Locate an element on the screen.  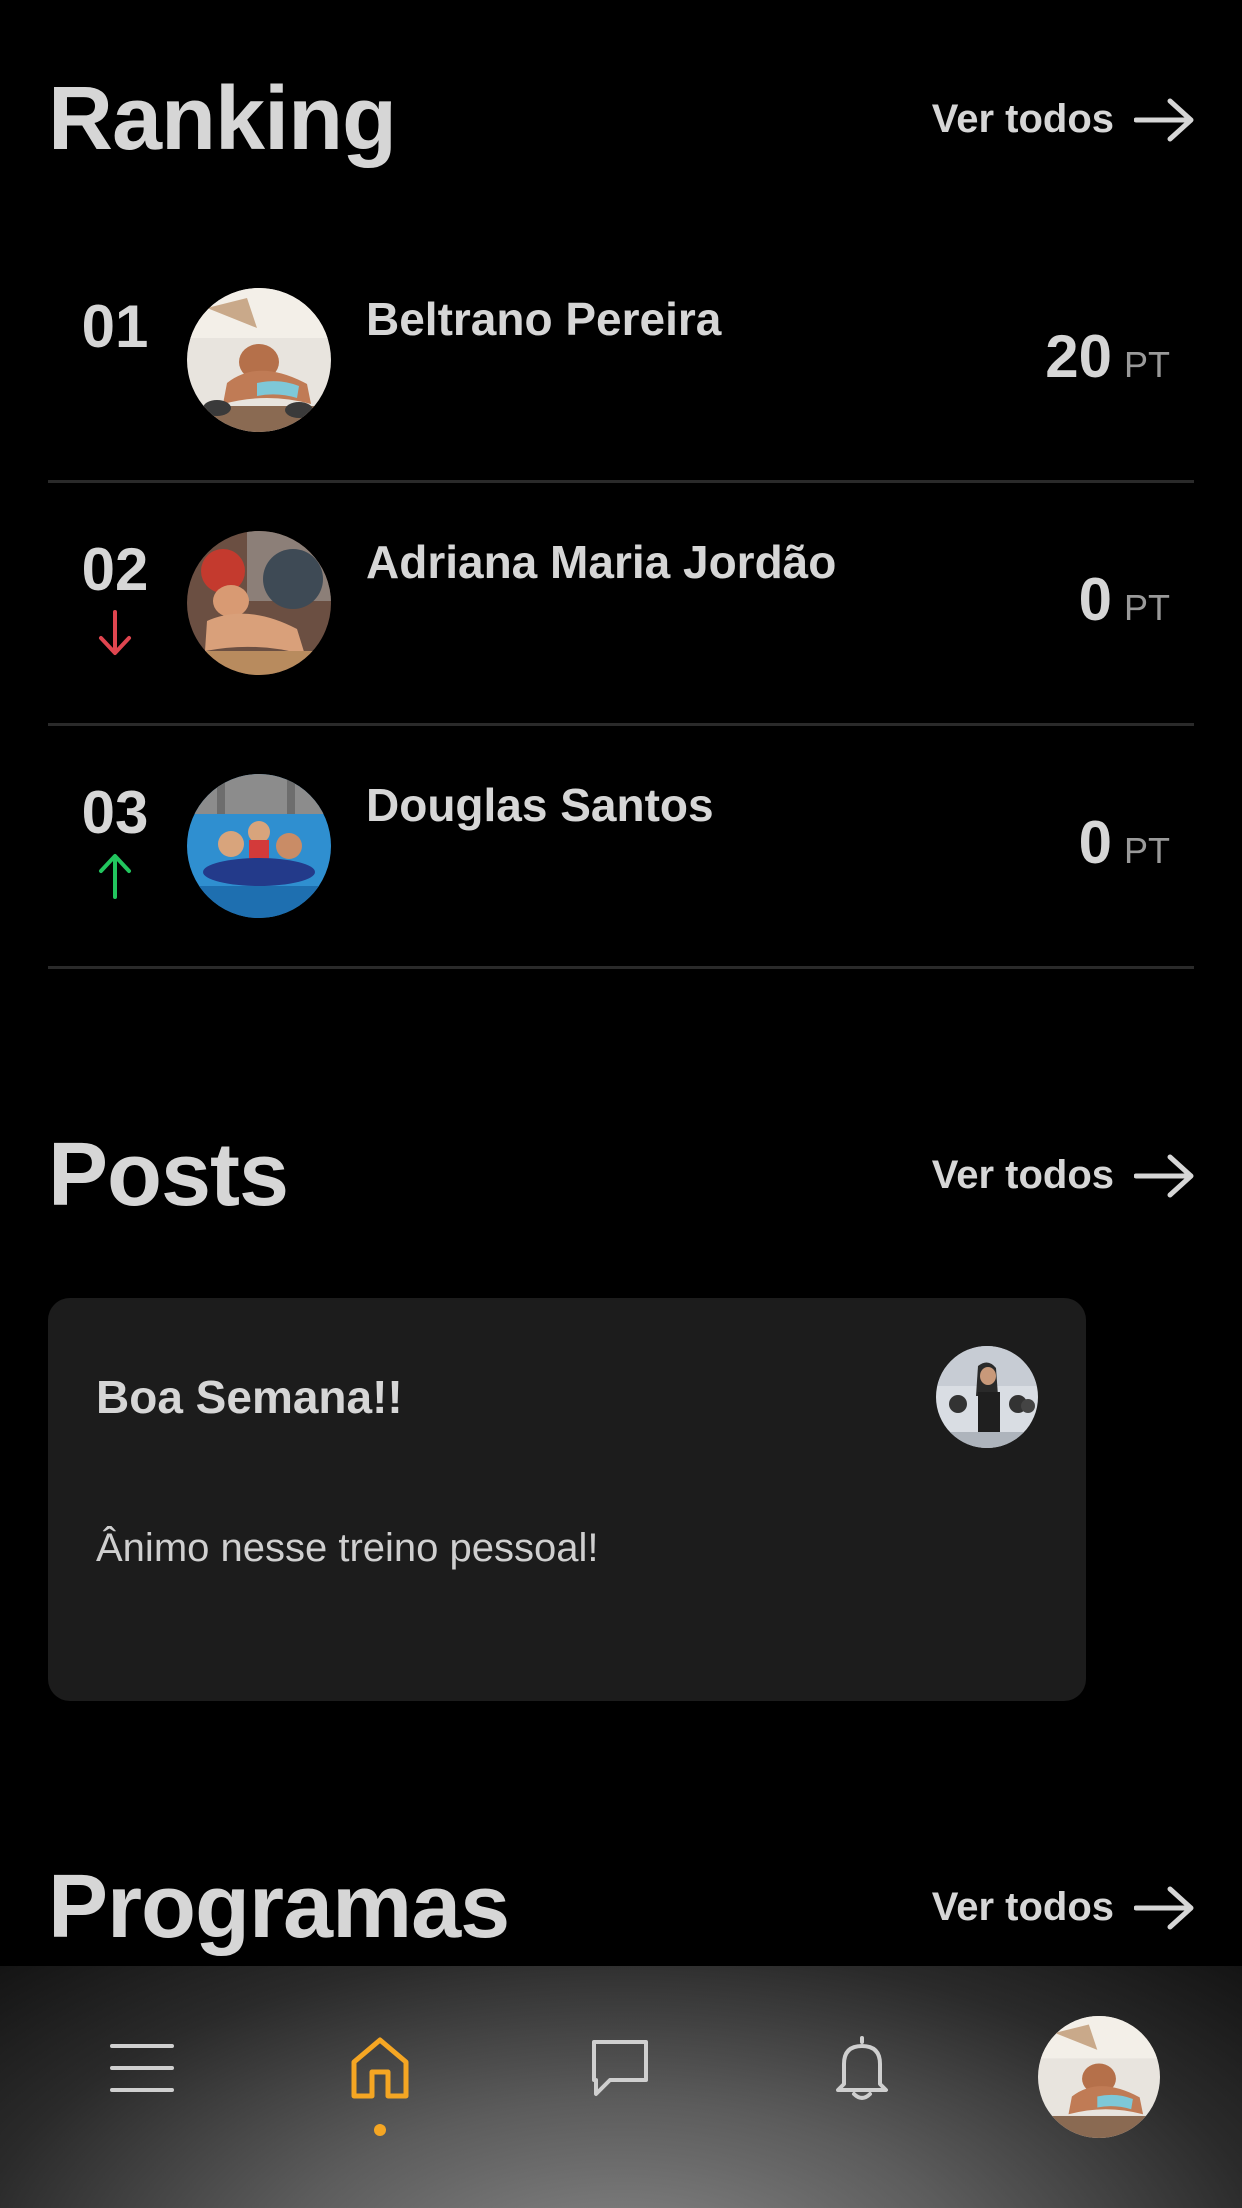
menu-icon is located at coordinates (142, 2068).